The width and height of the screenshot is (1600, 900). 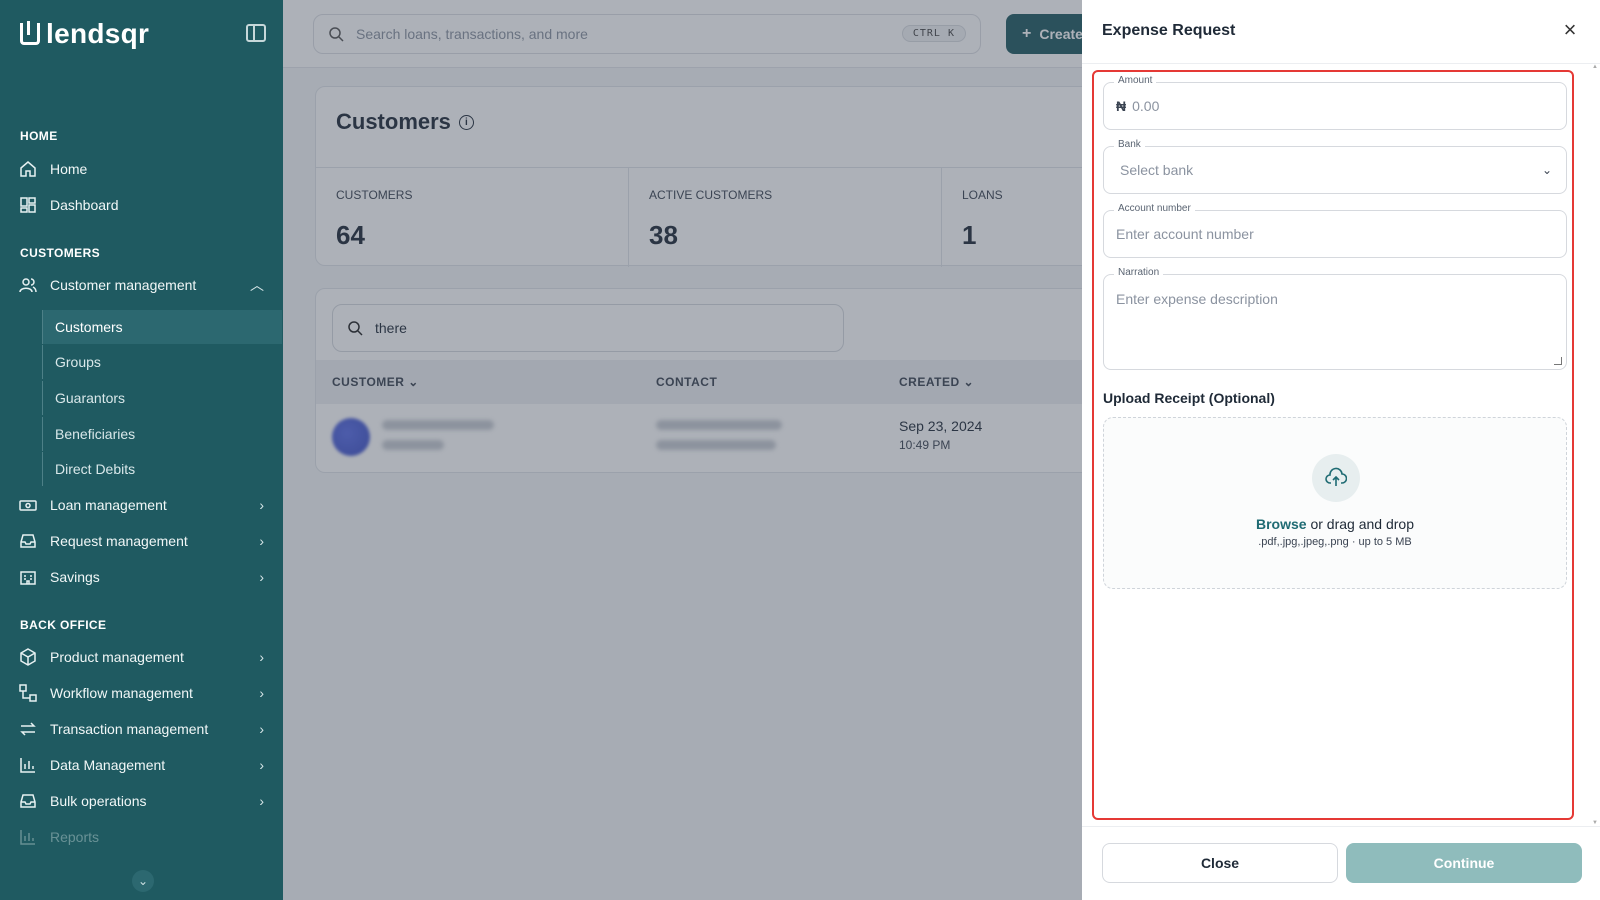 I want to click on amount-label: Amount, so click(x=1135, y=80).